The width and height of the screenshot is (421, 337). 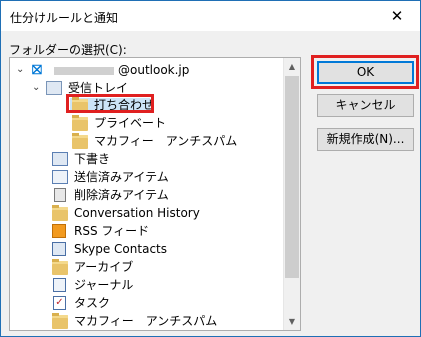 I want to click on ok-button: OK, so click(x=365, y=72).